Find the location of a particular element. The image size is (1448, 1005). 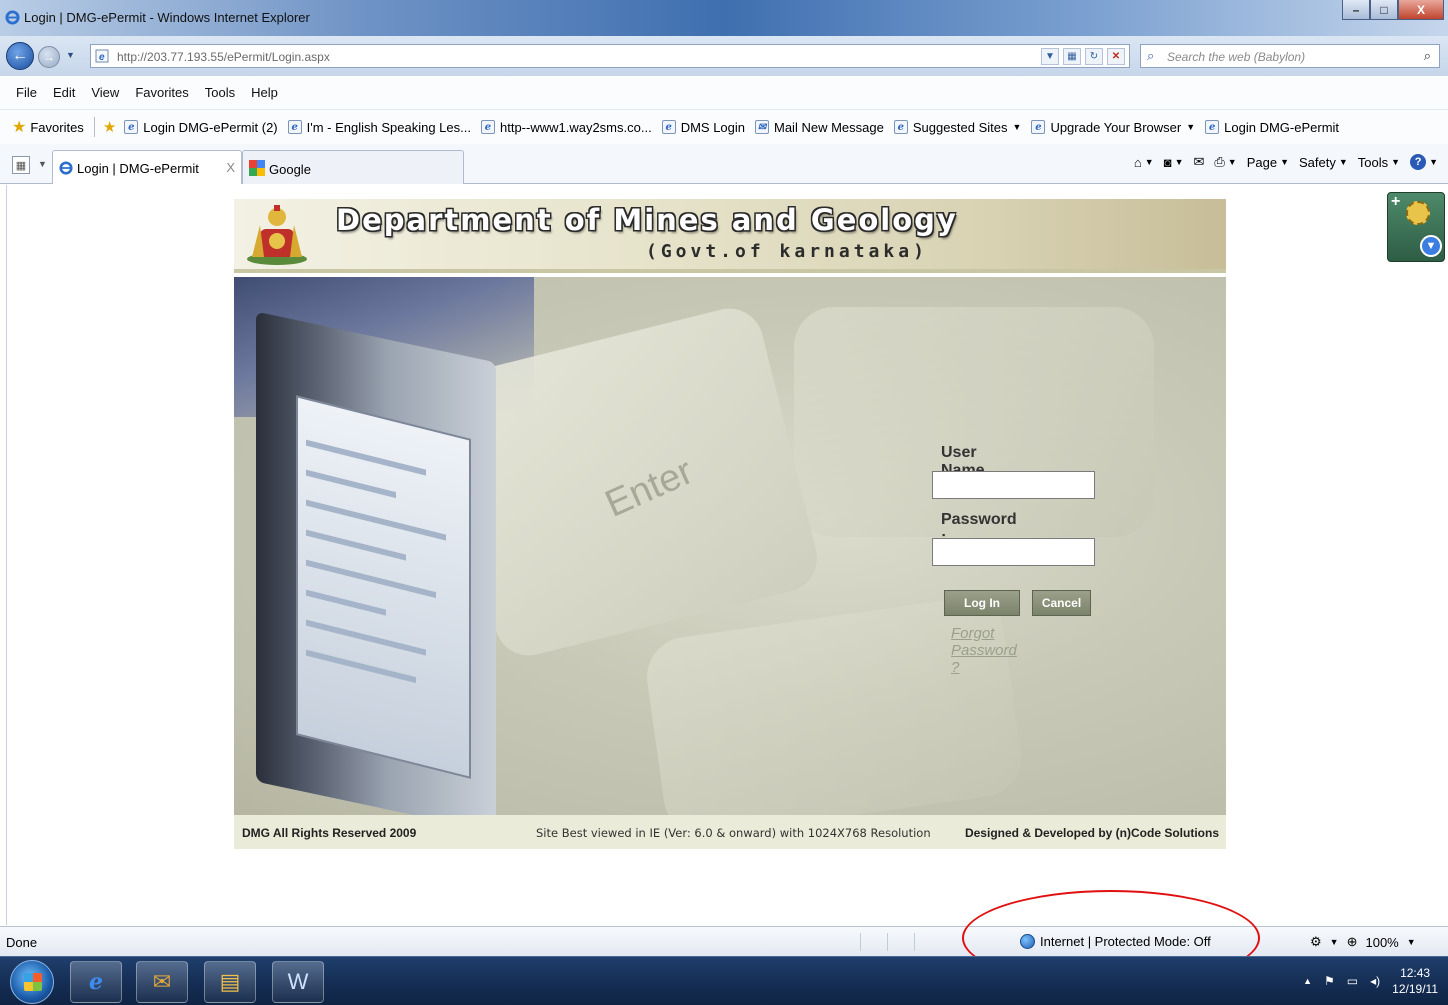

word-icon: W is located at coordinates (298, 981).